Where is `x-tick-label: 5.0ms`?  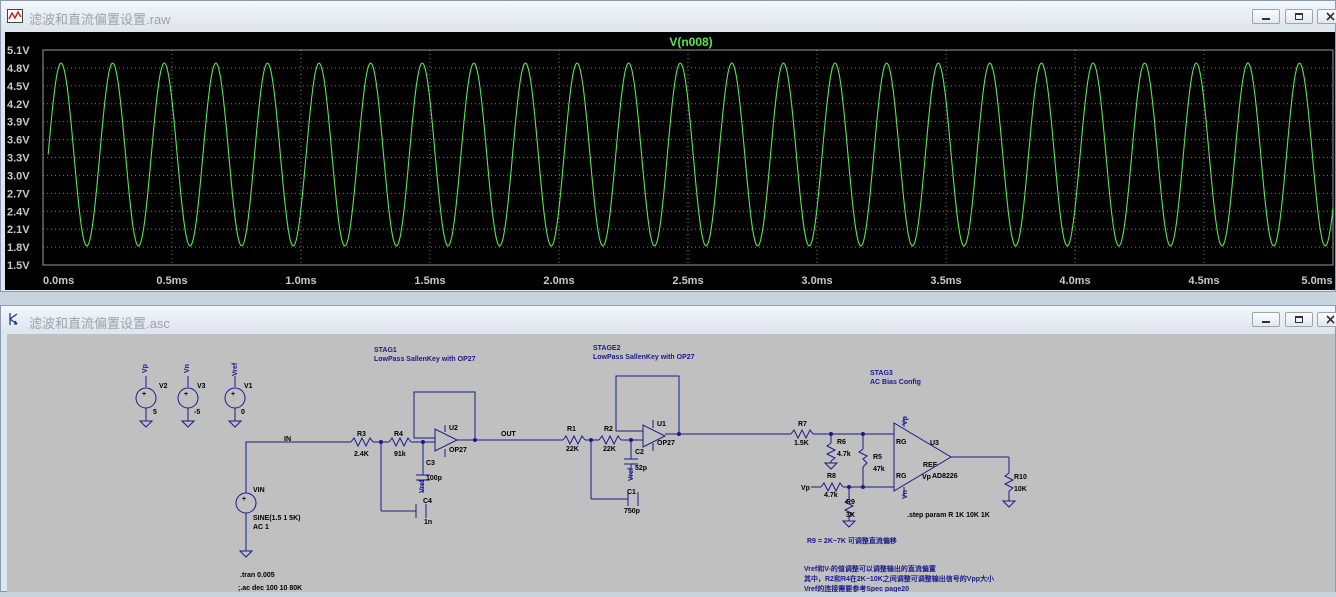
x-tick-label: 5.0ms is located at coordinates (1316, 281).